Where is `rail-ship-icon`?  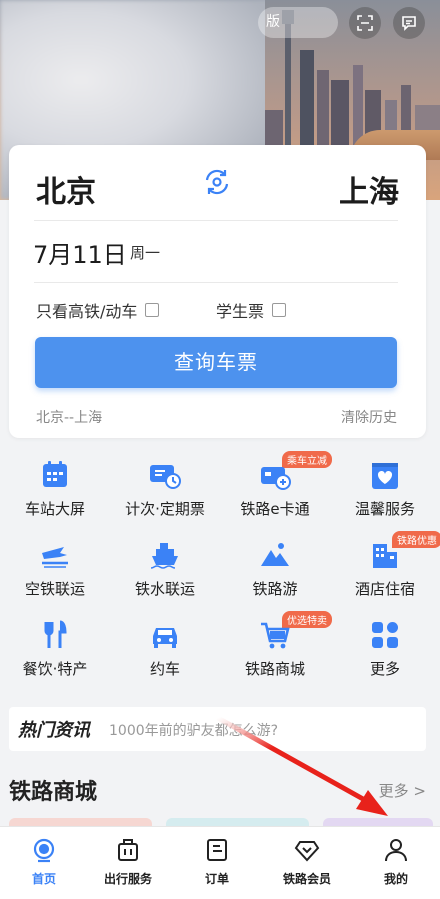
rail-ship-icon is located at coordinates (164, 556).